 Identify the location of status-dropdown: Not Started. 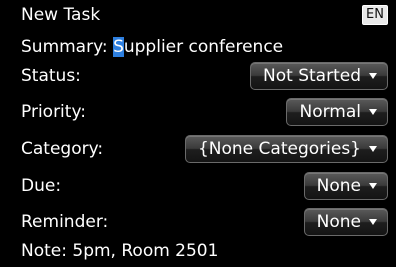
(319, 76).